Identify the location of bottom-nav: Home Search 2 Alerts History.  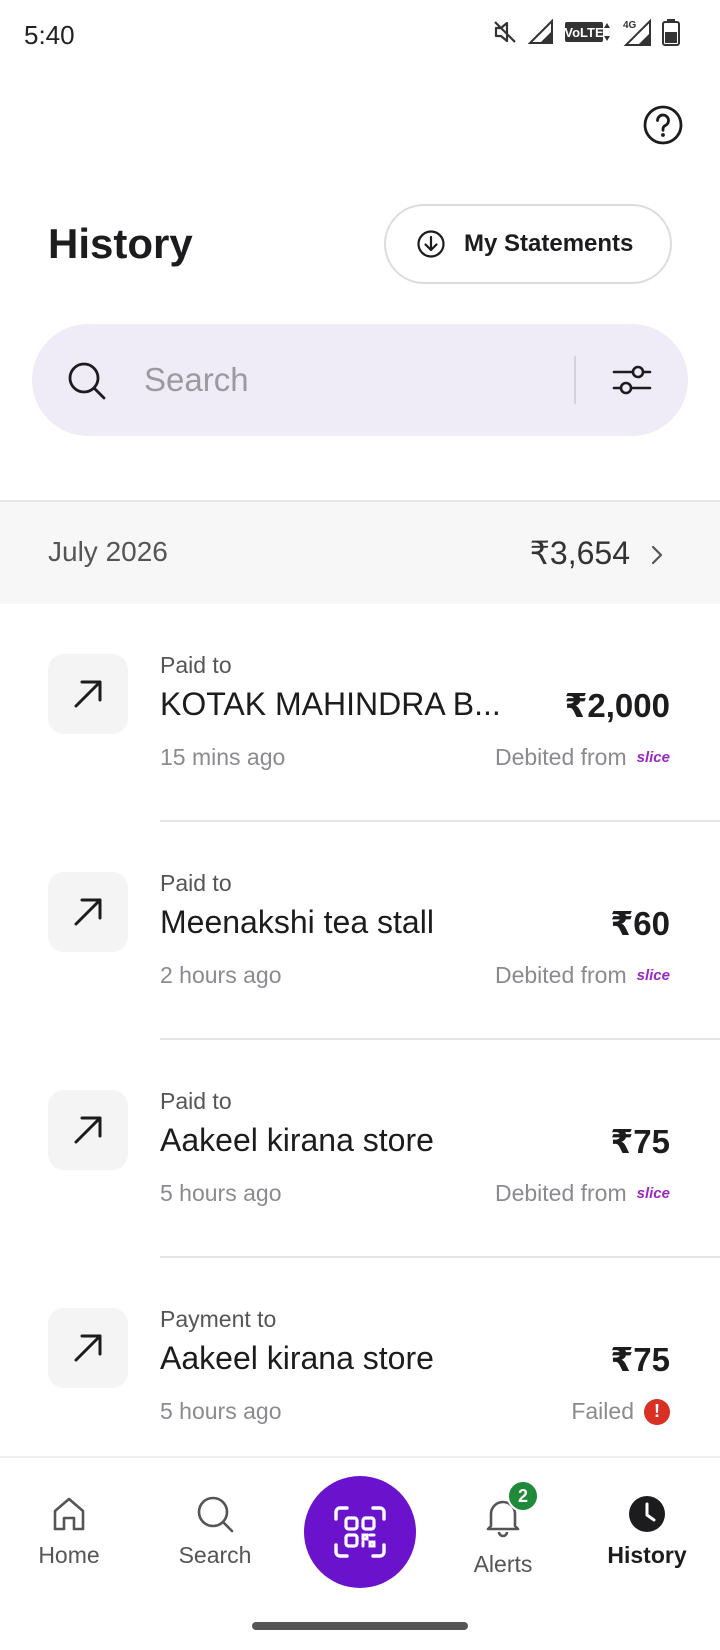
(360, 1553).